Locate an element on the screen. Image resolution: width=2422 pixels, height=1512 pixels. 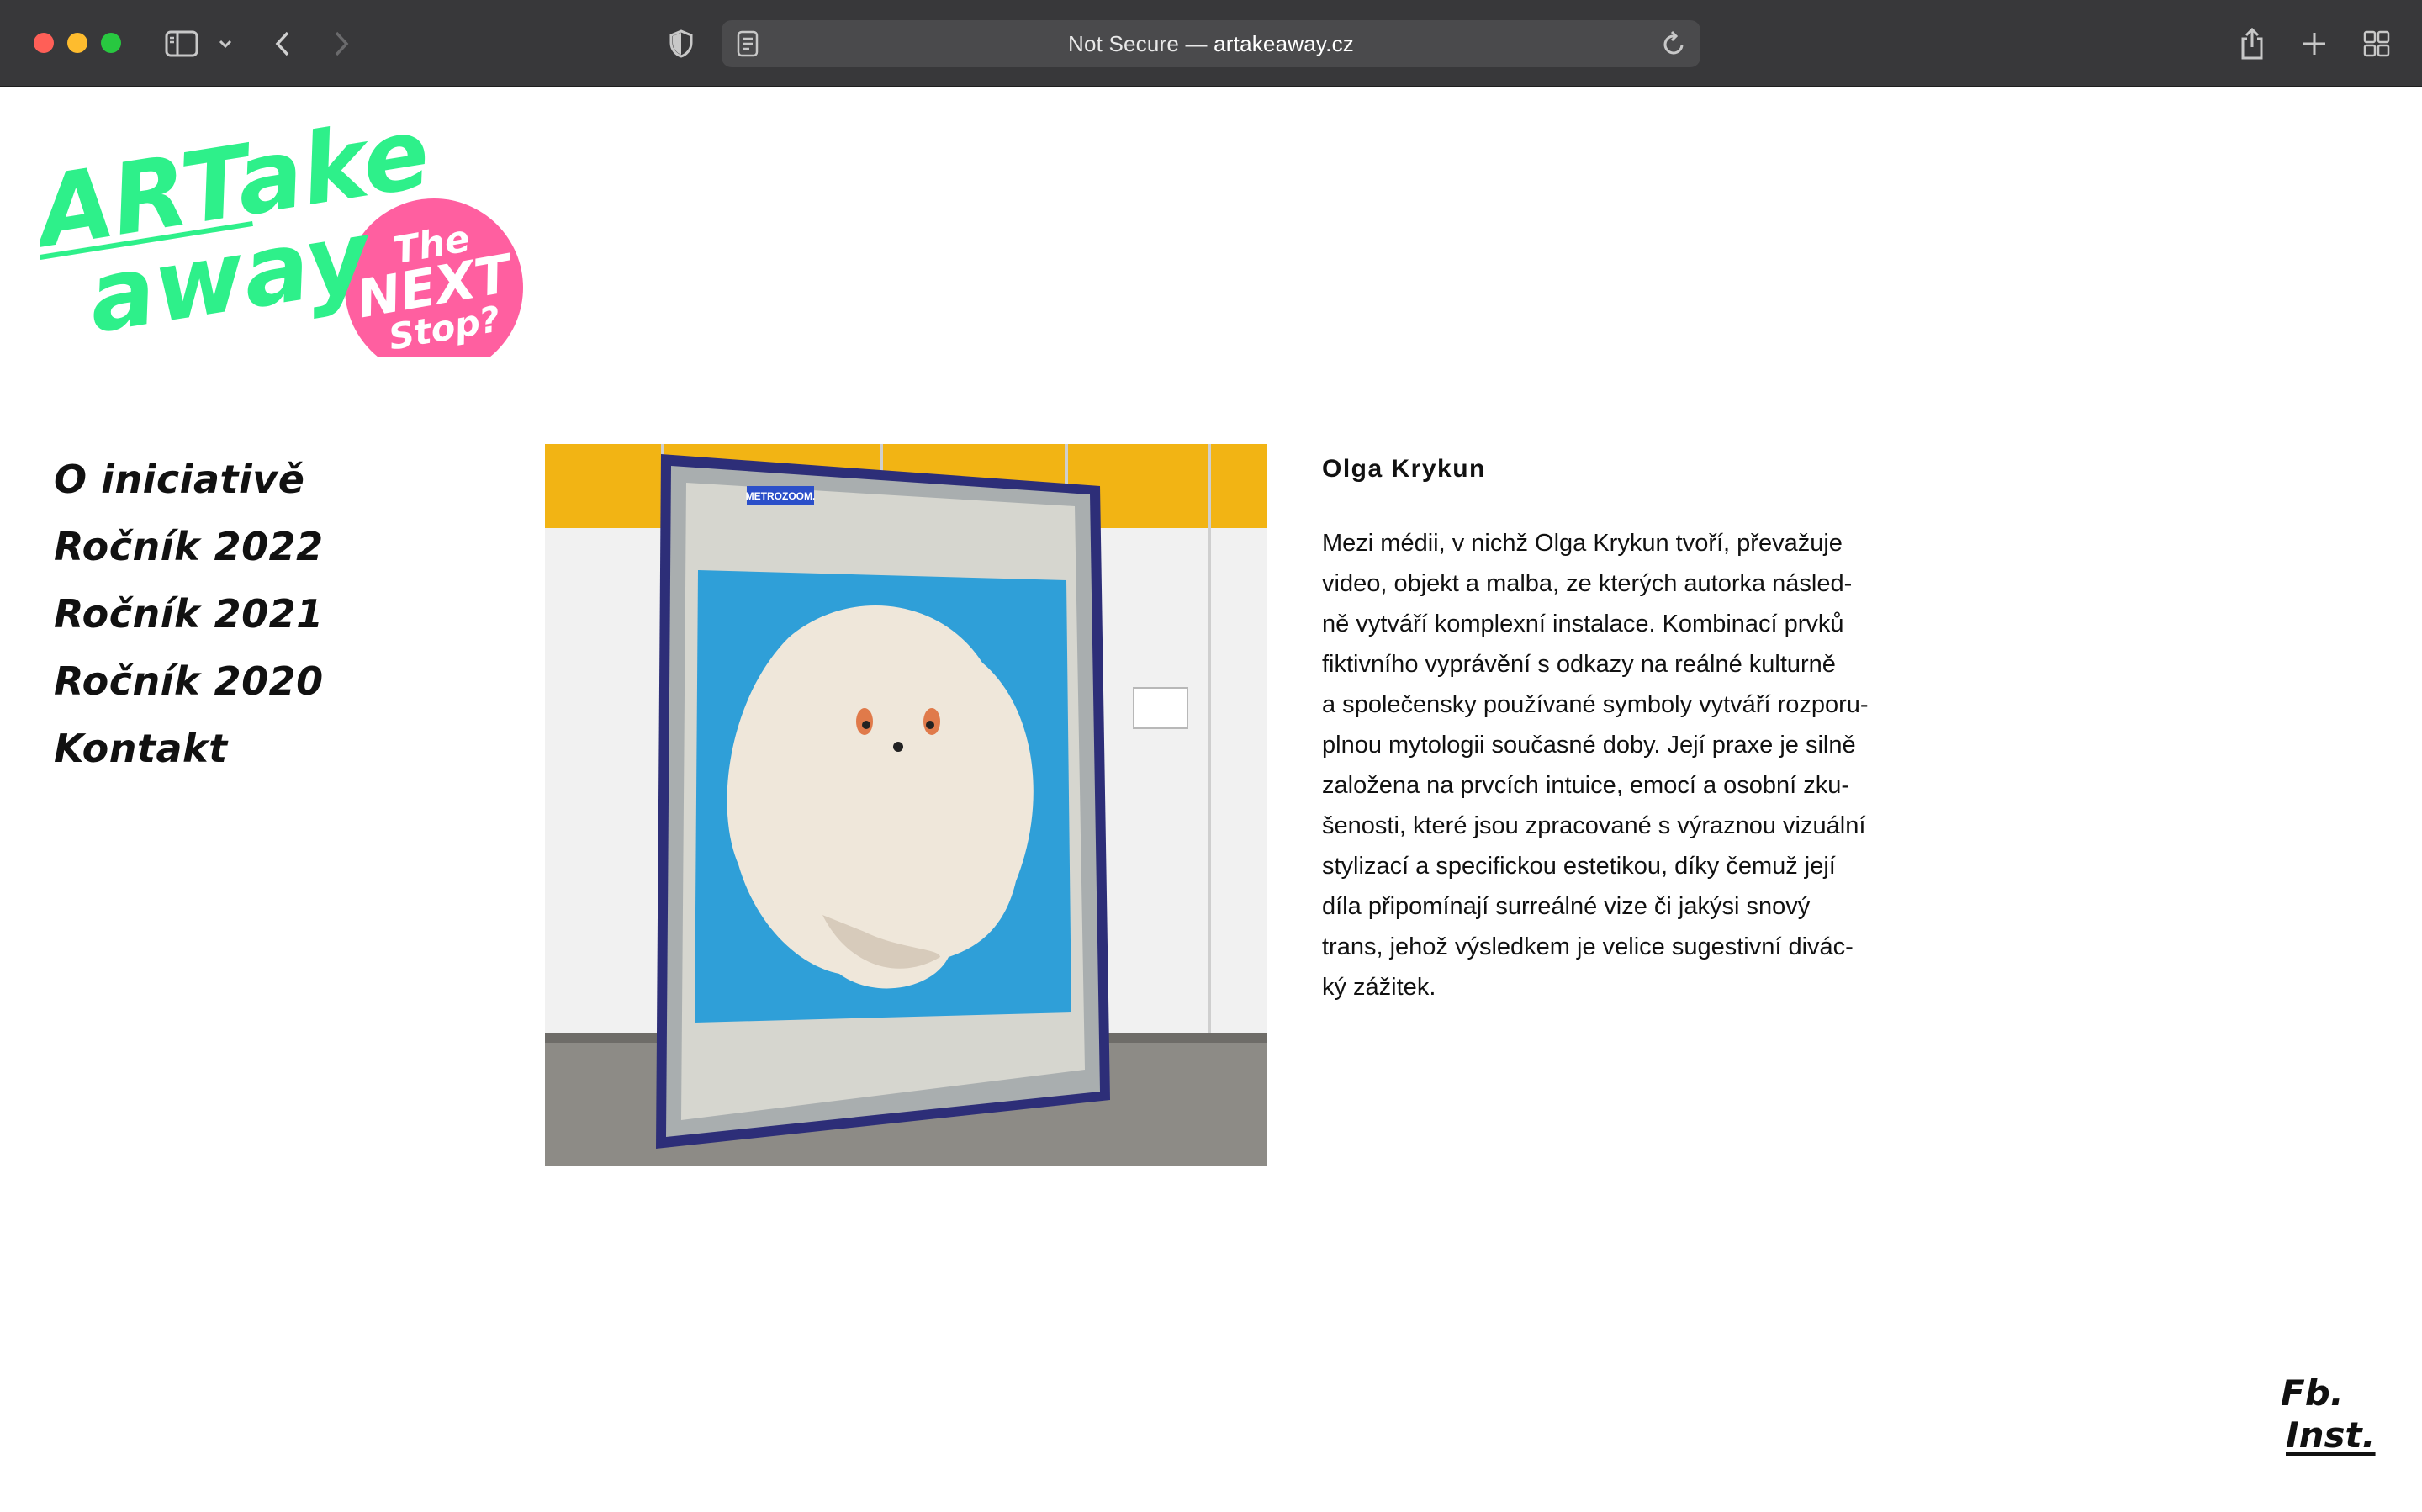
poster-tag: METROZOOM. is located at coordinates (781, 496).